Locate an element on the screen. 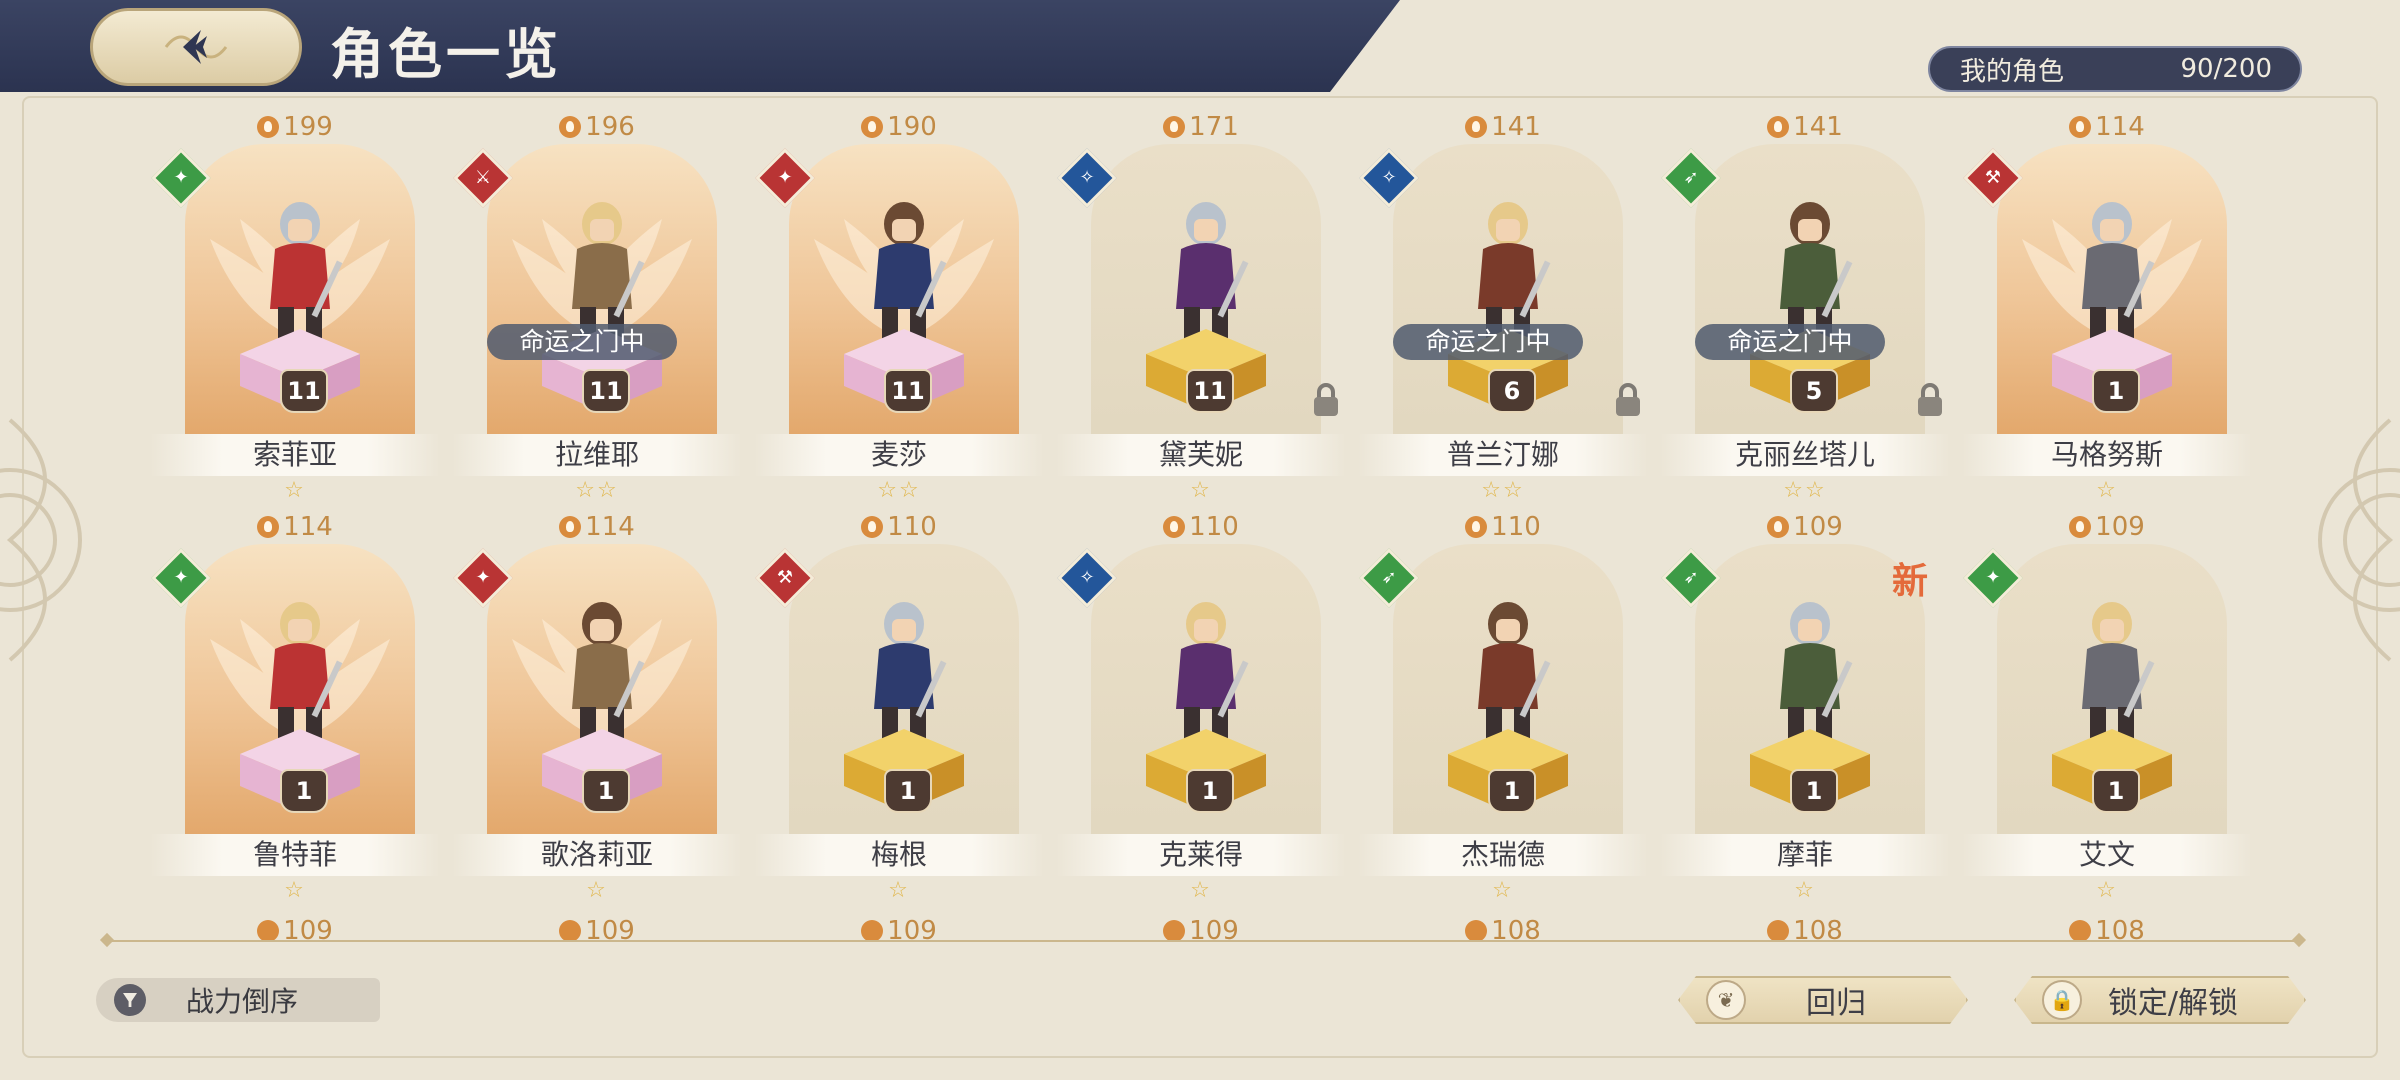 This screenshot has width=2400, height=1080. character-name: 马格努斯 is located at coordinates (2107, 455).